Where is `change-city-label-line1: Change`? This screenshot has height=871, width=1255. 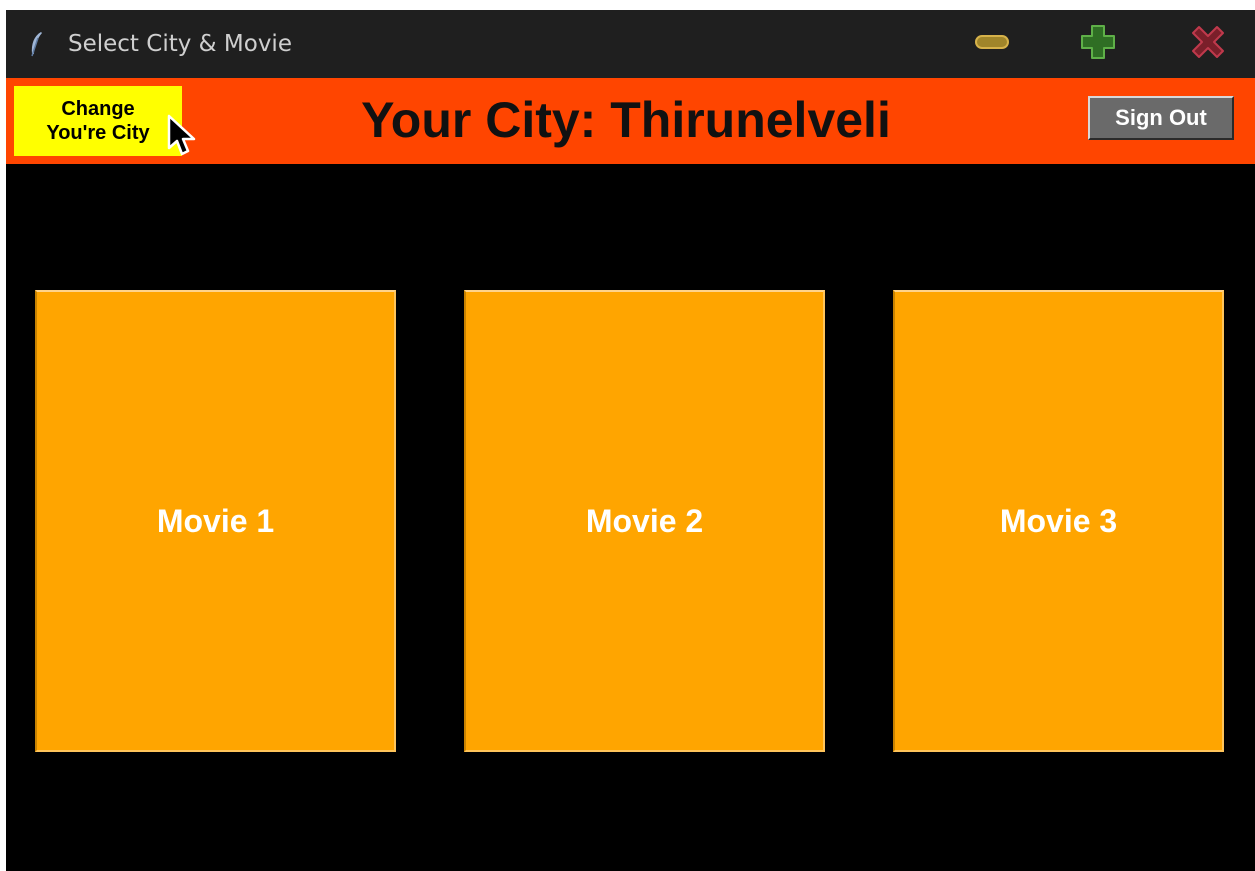 change-city-label-line1: Change is located at coordinates (98, 109).